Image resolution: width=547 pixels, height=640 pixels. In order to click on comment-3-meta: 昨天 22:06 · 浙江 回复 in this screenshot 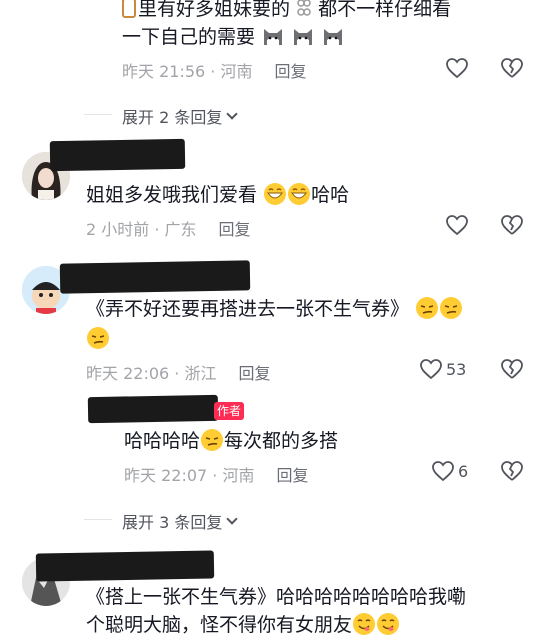, I will do `click(178, 373)`.